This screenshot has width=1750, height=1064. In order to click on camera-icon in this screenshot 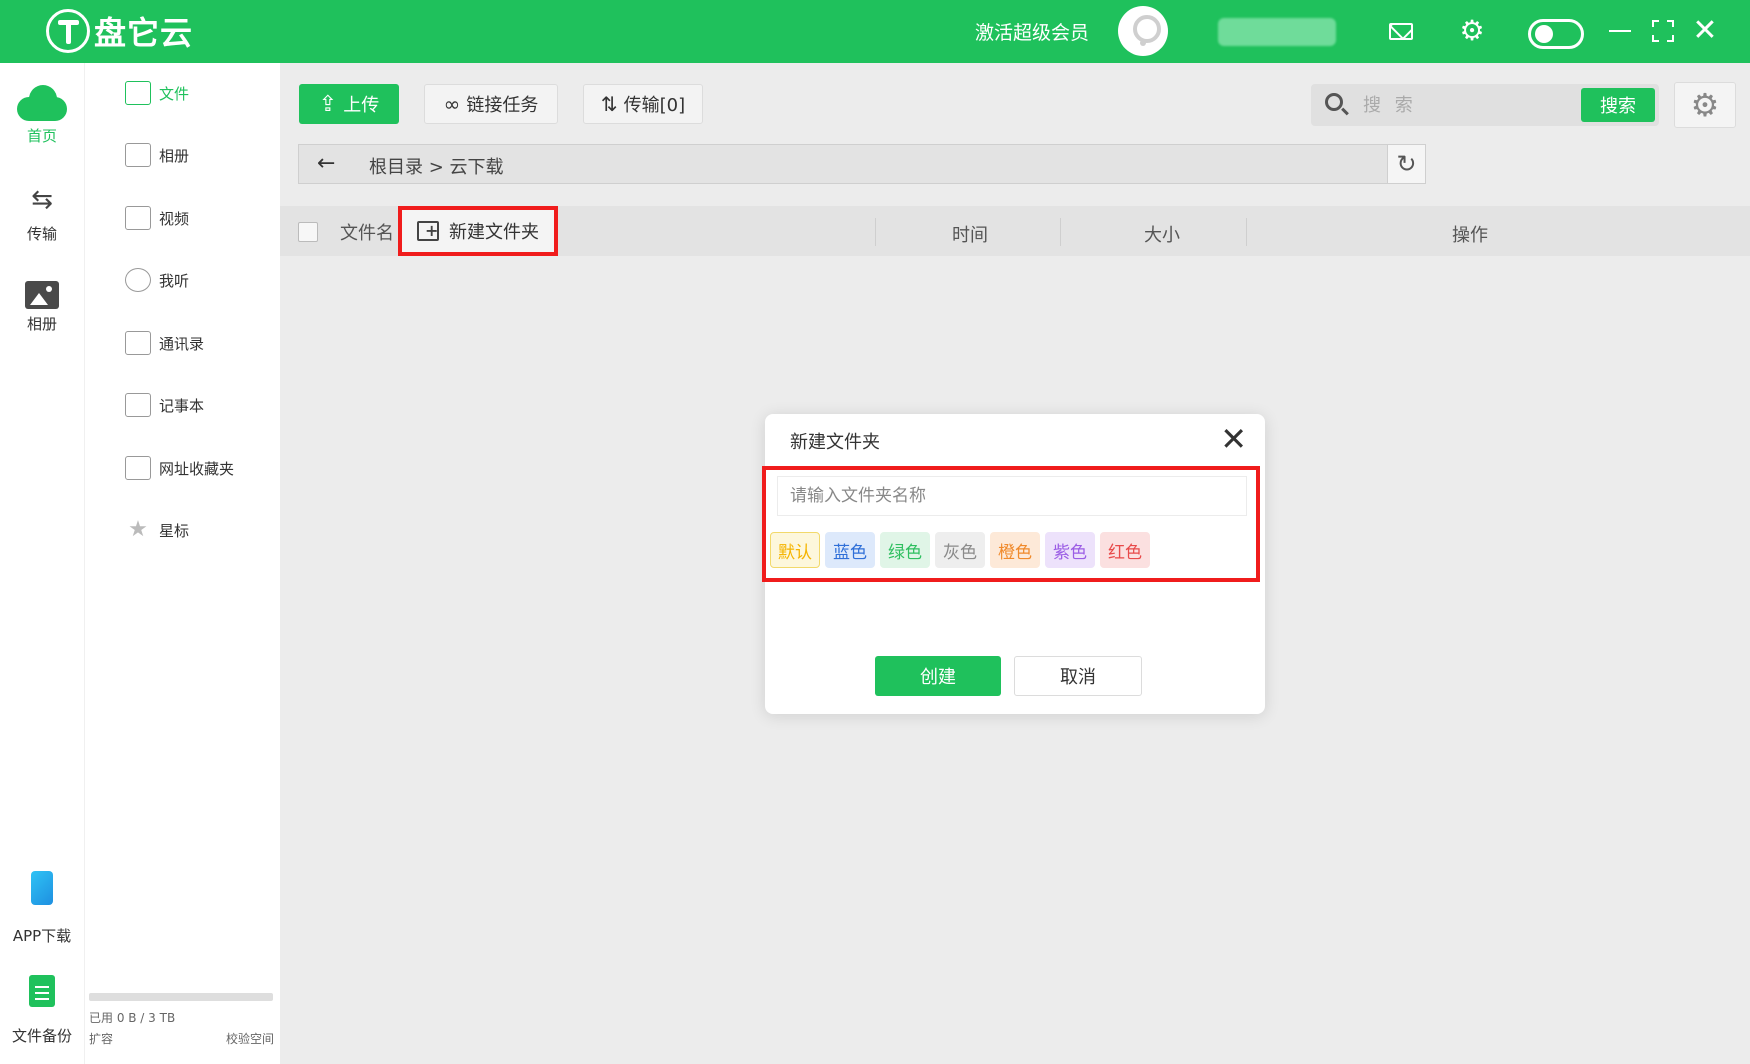, I will do `click(138, 155)`.